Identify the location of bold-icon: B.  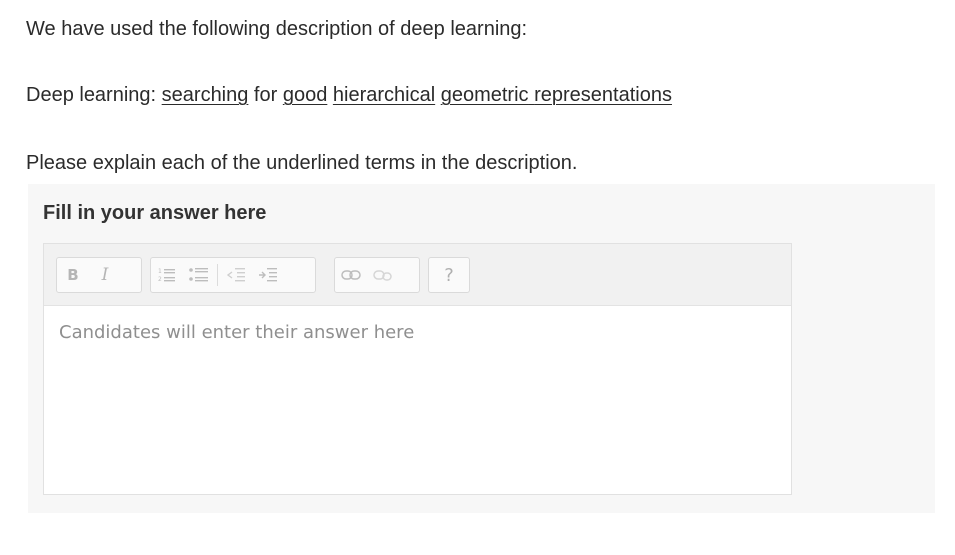
(73, 275).